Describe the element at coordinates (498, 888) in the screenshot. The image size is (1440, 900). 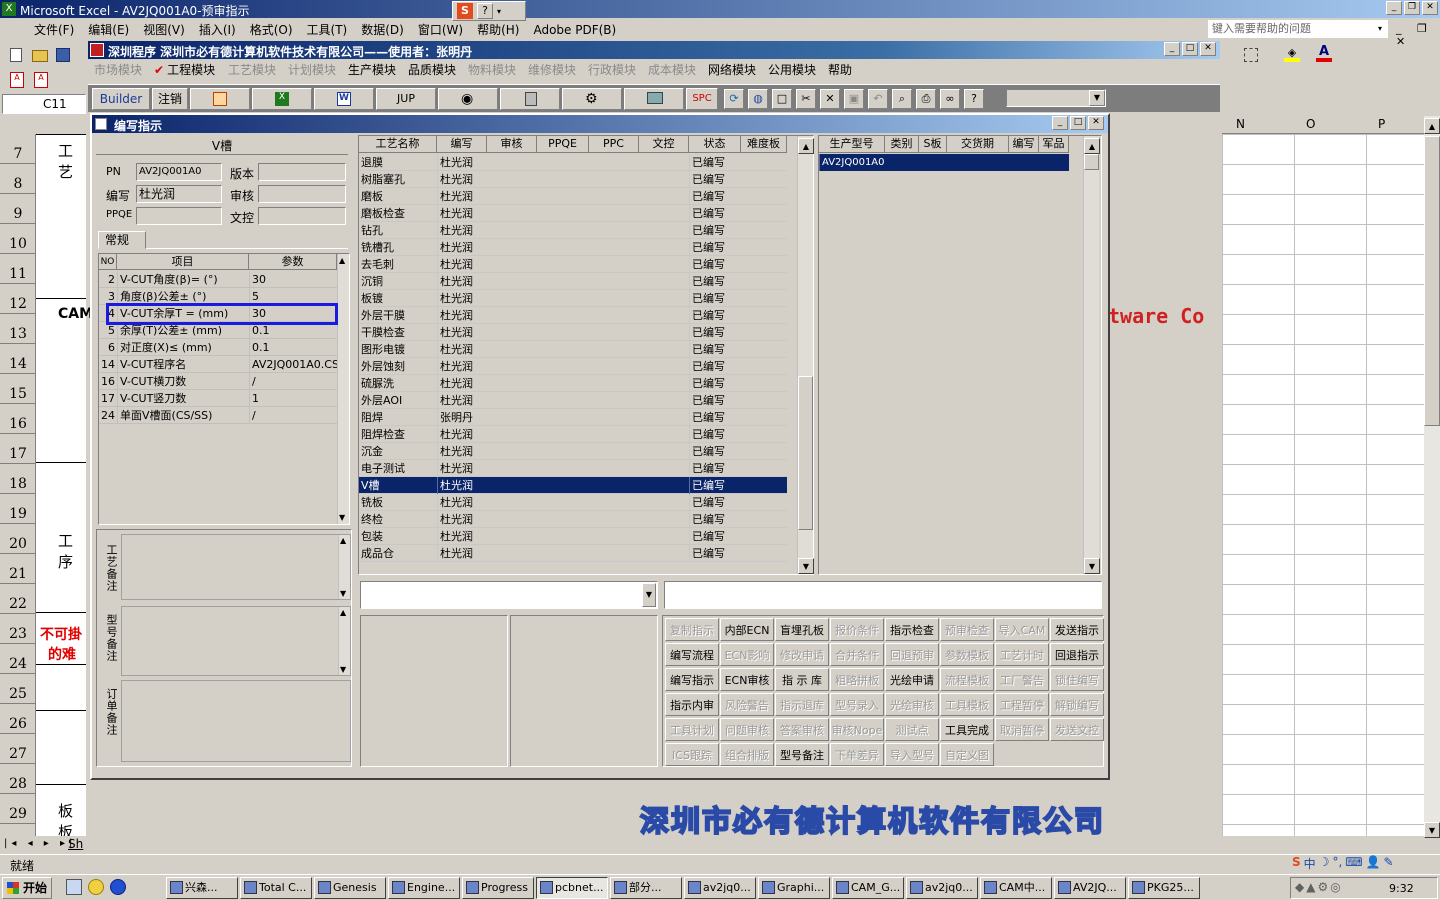
I see `taskbar-item: Progress` at that location.